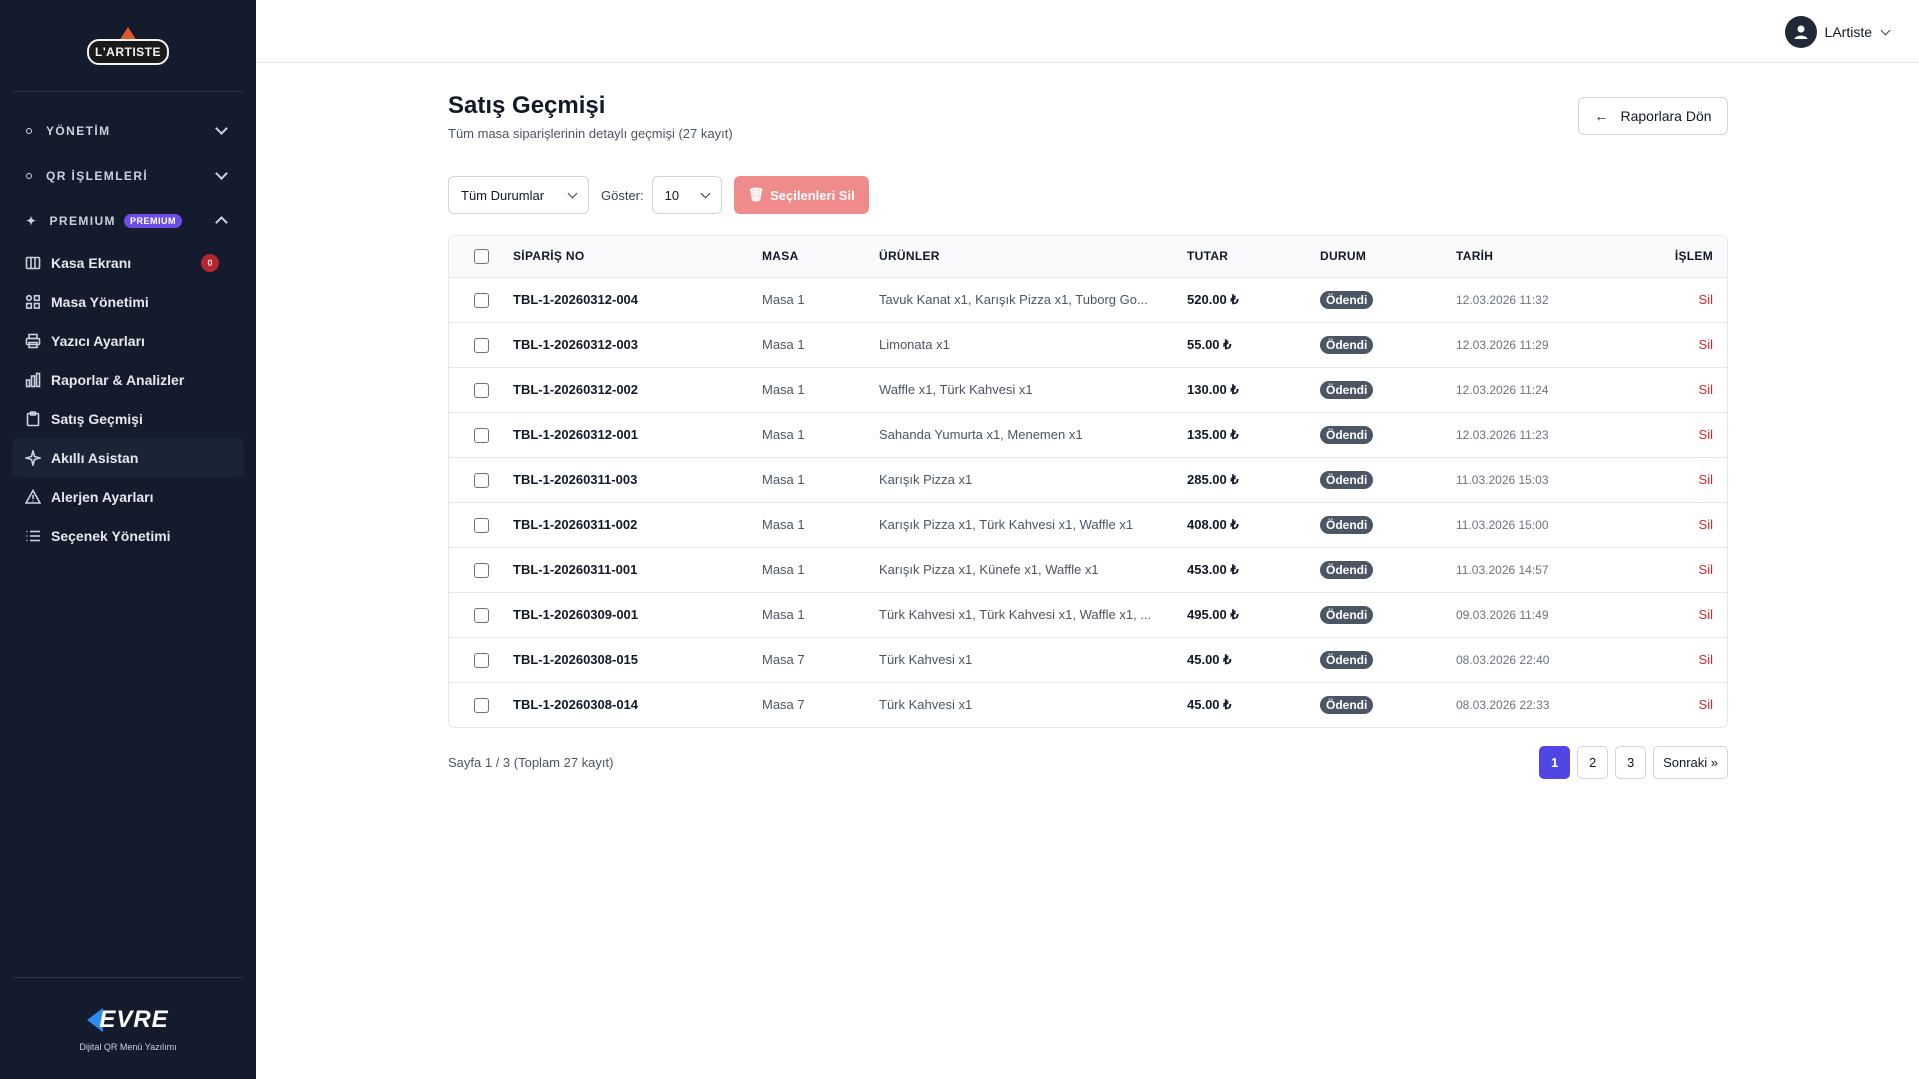 The height and width of the screenshot is (1079, 1919). I want to click on header-items: ÜRÜNLER, so click(909, 256).